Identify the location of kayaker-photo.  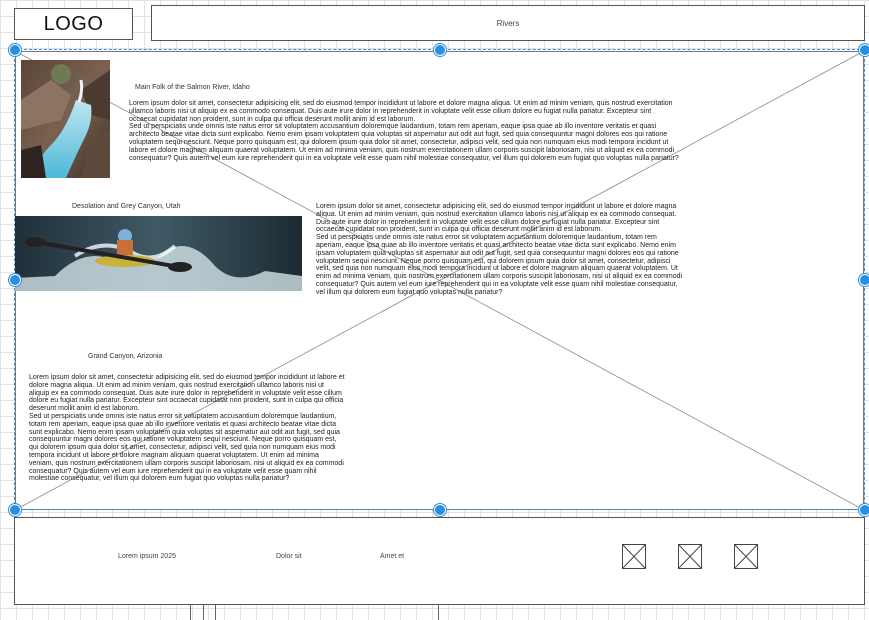
(158, 253).